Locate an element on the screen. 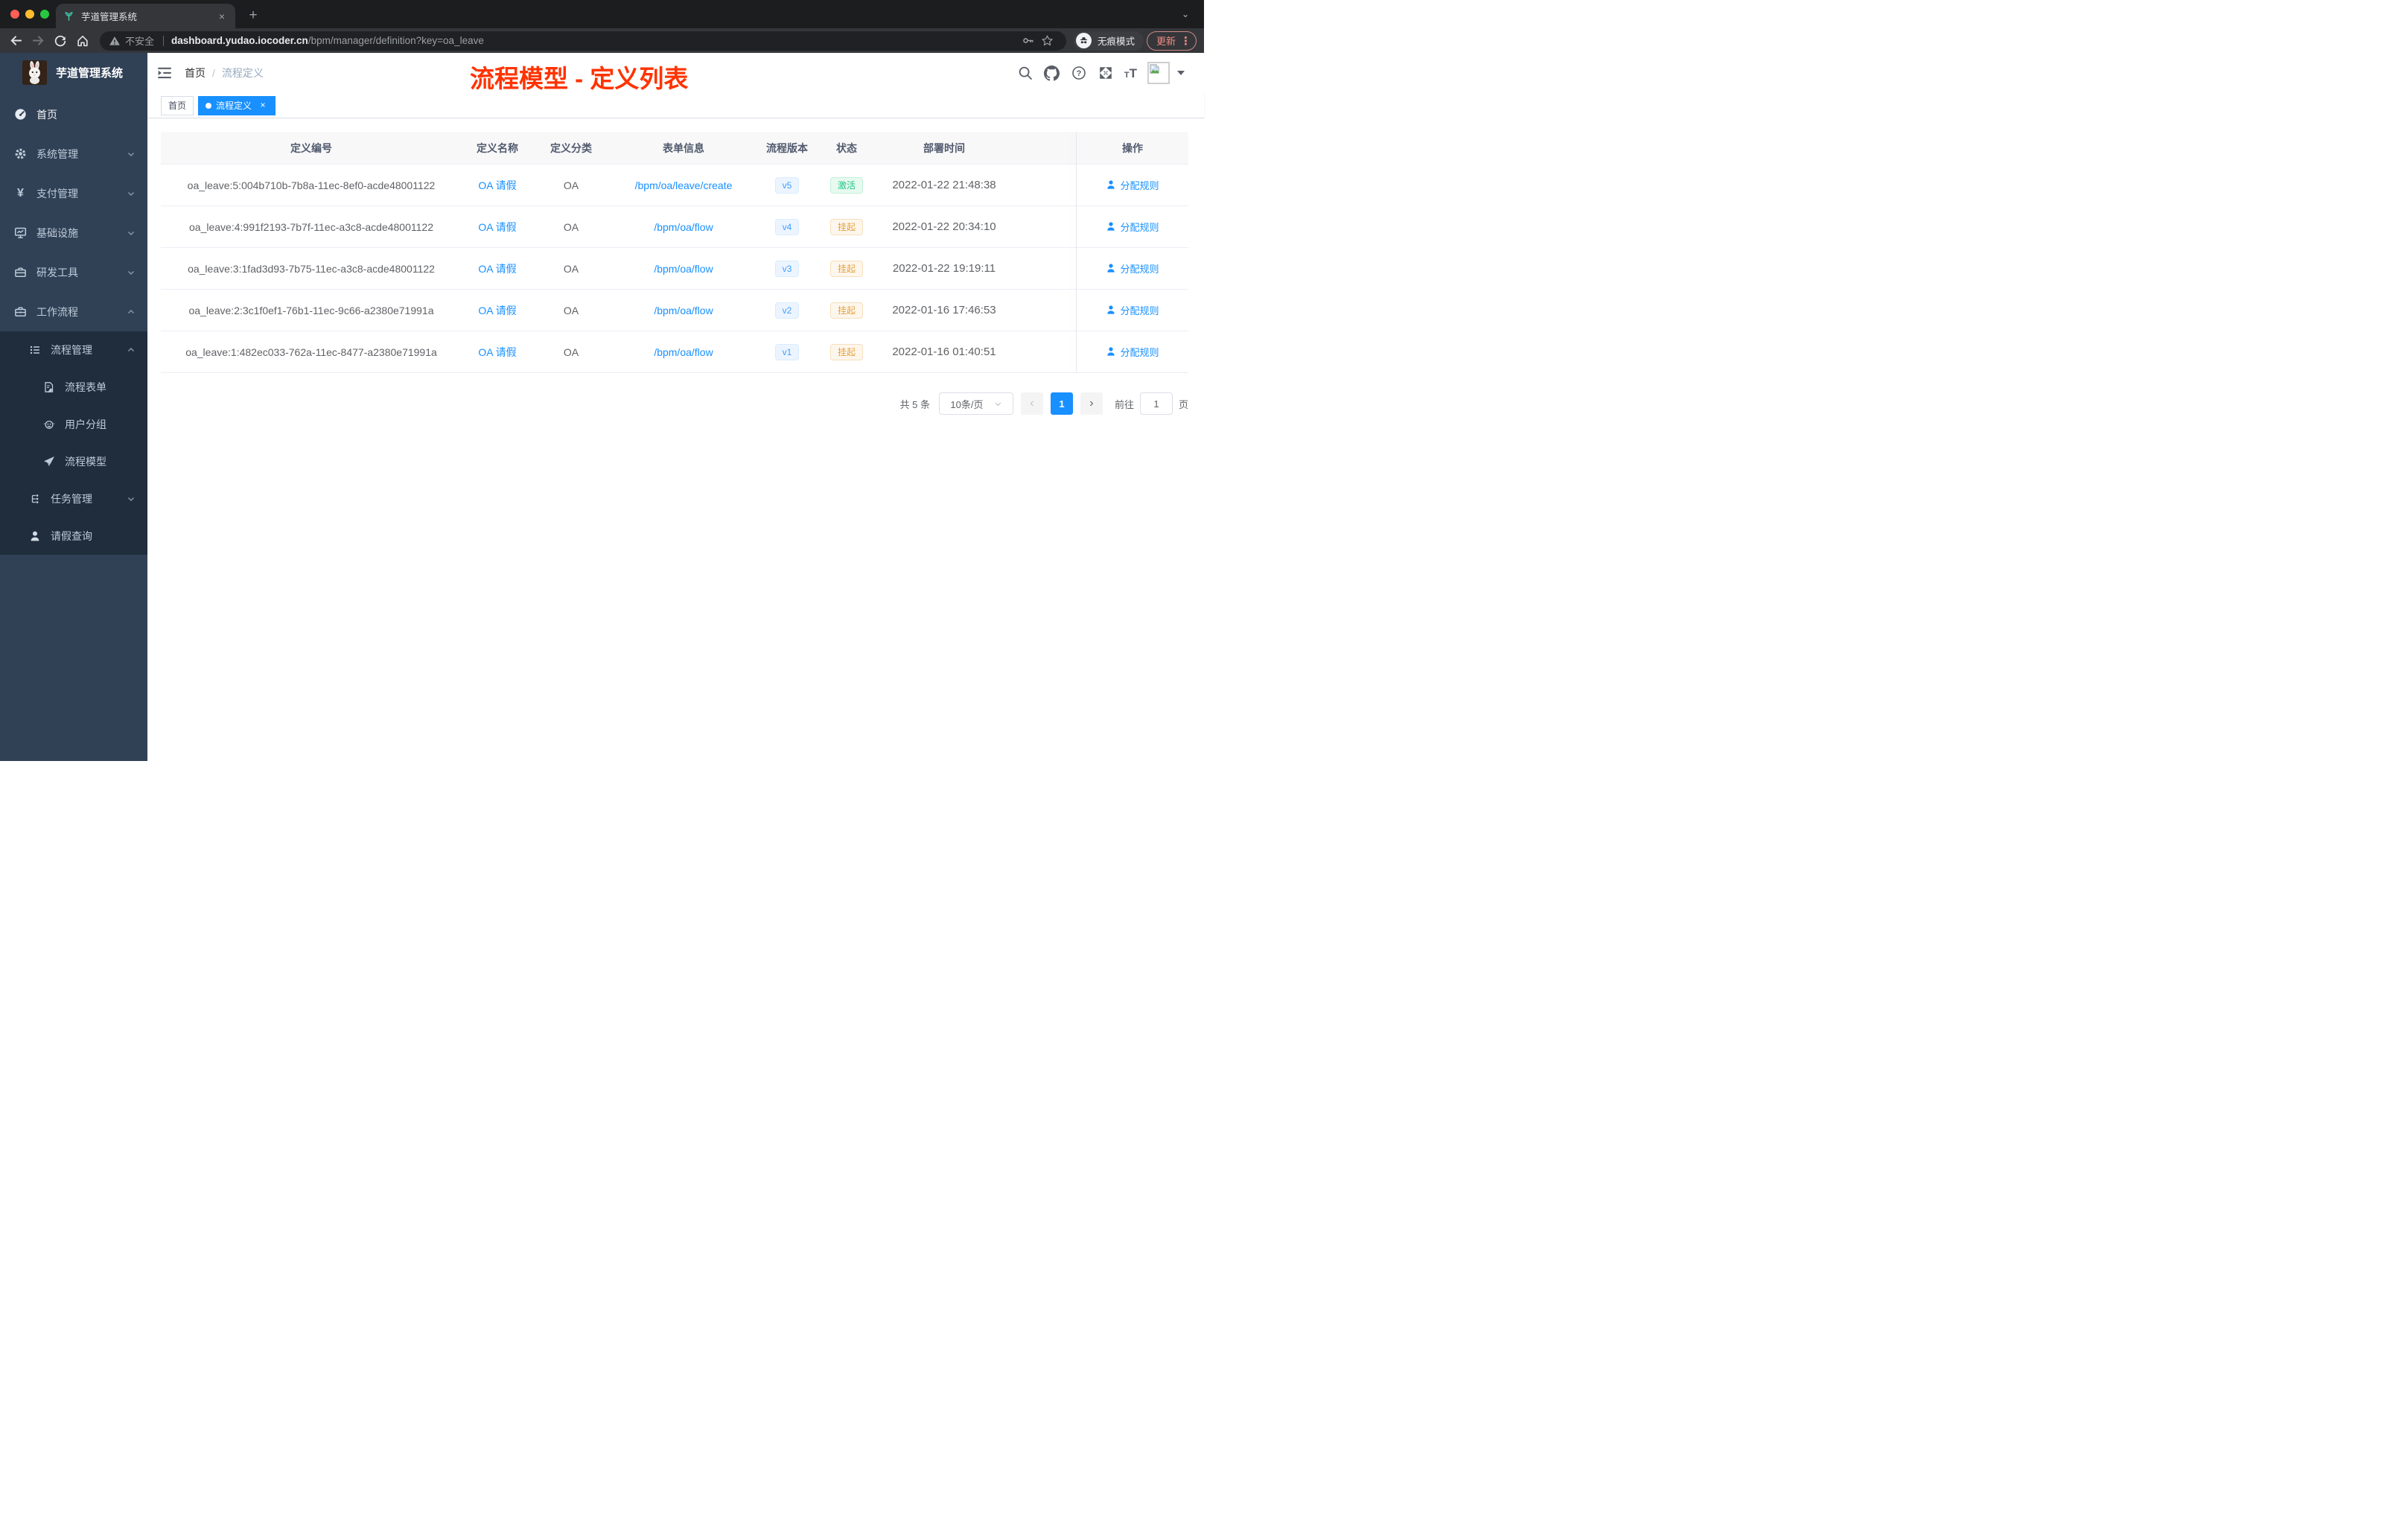  tag-label: 首页 is located at coordinates (177, 106).